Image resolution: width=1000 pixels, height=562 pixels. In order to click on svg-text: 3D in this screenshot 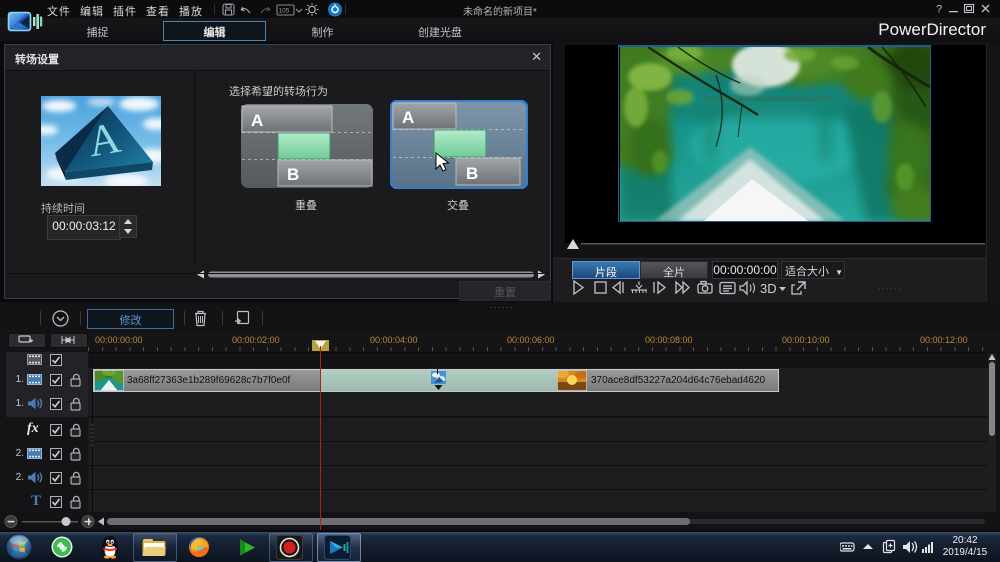, I will do `click(768, 288)`.